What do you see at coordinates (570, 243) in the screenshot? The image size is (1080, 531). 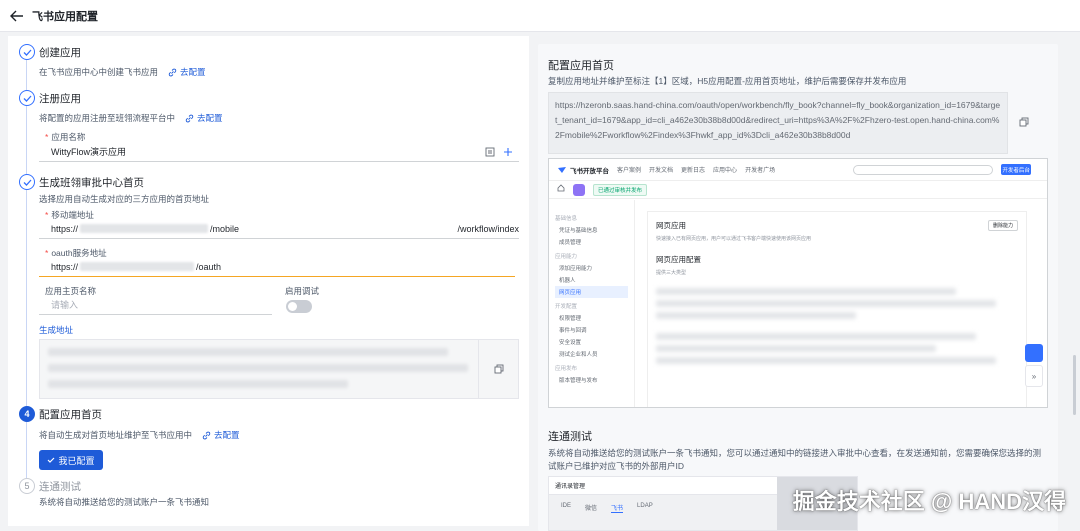 I see `shot-side-item: 成员管理` at bounding box center [570, 243].